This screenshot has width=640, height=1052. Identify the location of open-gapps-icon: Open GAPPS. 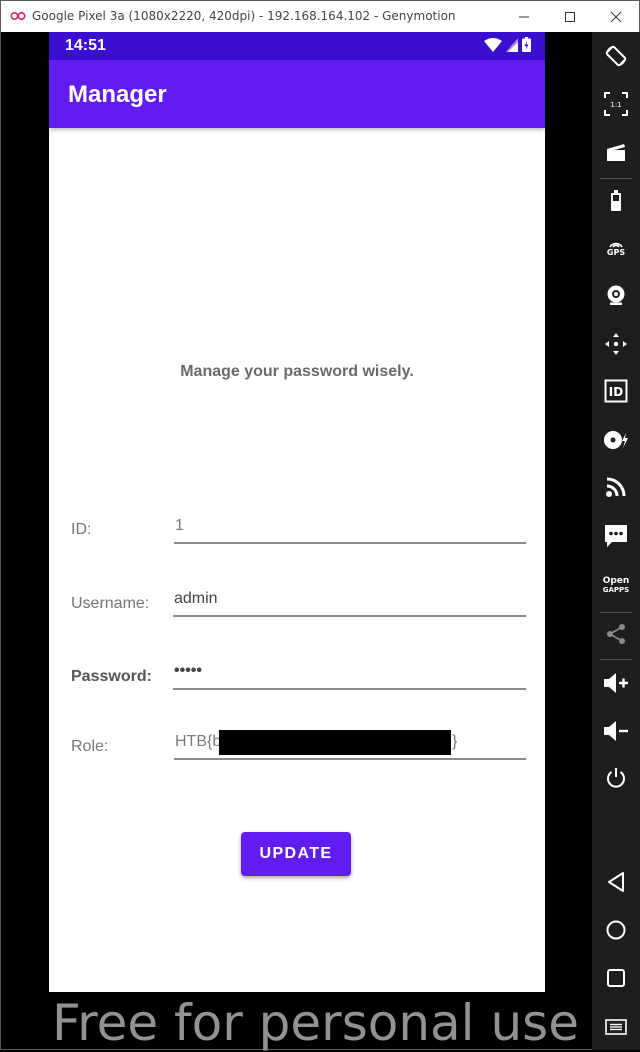
(616, 586).